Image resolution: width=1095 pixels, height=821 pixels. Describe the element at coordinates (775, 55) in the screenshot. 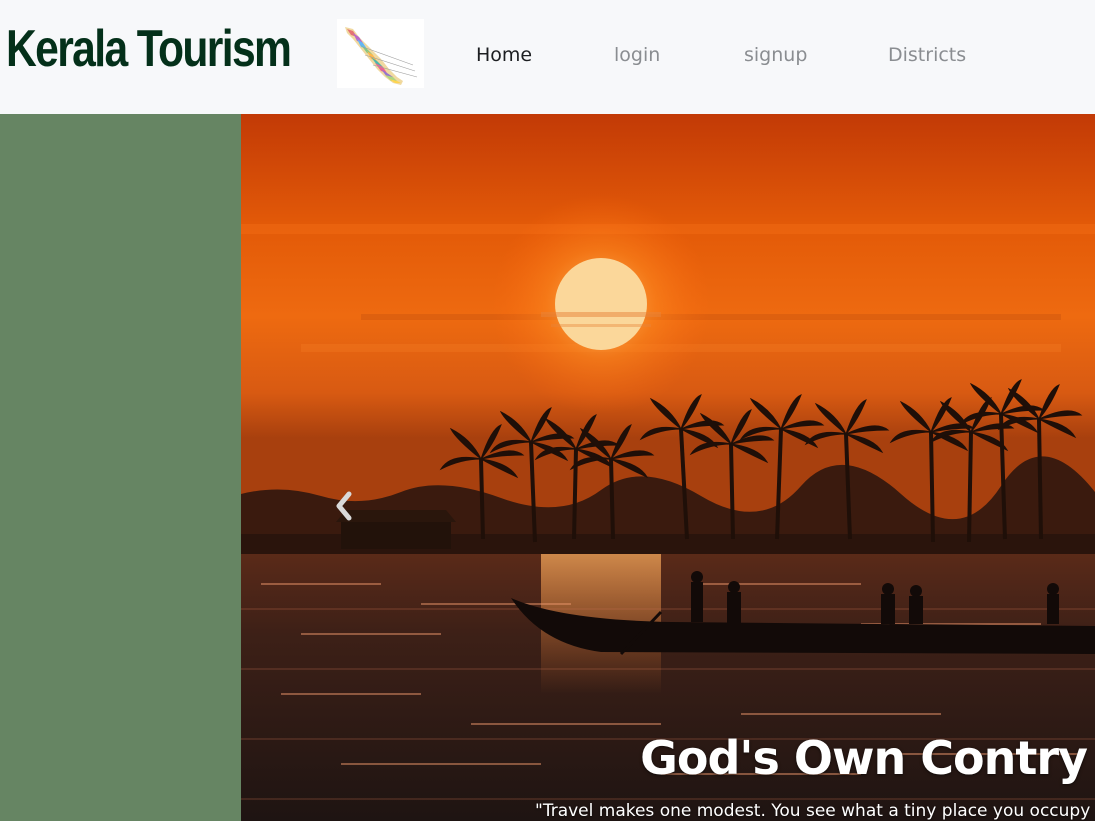

I see `nav-link-signup: signup` at that location.